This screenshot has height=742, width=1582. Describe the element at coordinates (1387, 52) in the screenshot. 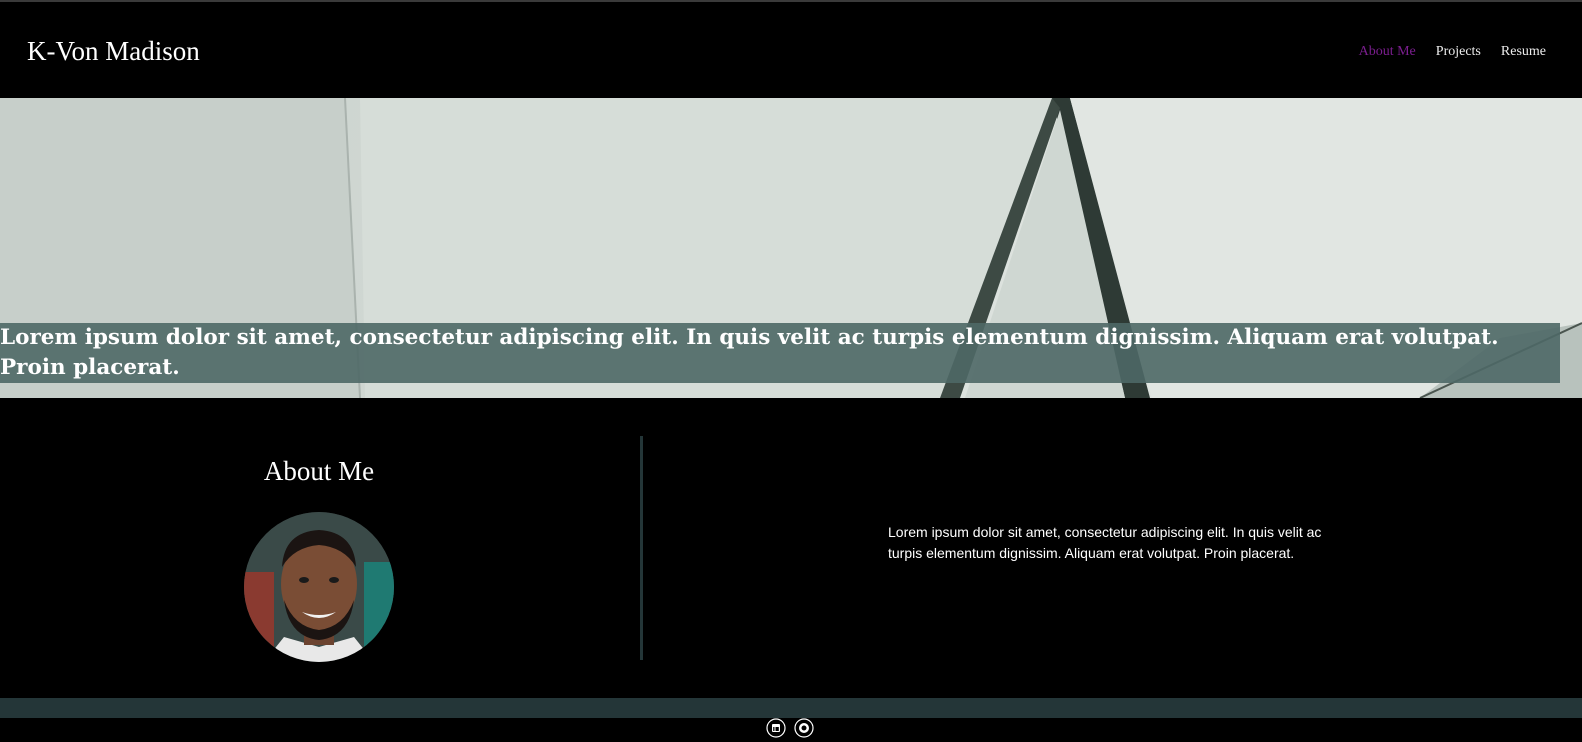

I see `nav-about-me: About Me` at that location.